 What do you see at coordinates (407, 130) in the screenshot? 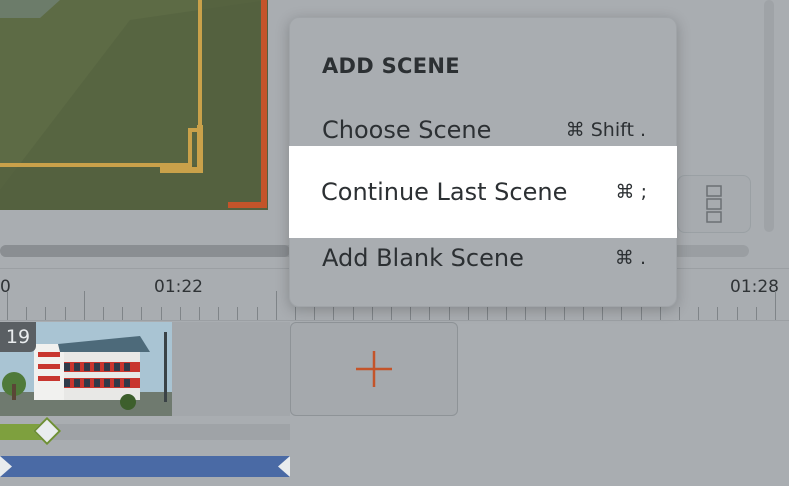
I see `menu-item-label: Choose Scene` at bounding box center [407, 130].